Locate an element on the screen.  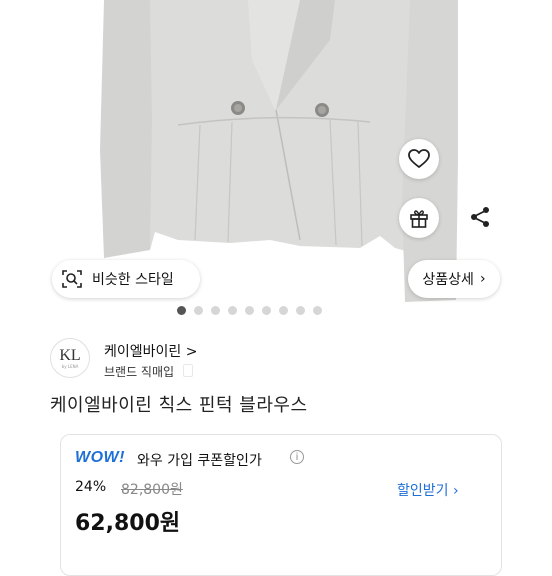
product-detail-label: 상품상세 is located at coordinates (448, 280).